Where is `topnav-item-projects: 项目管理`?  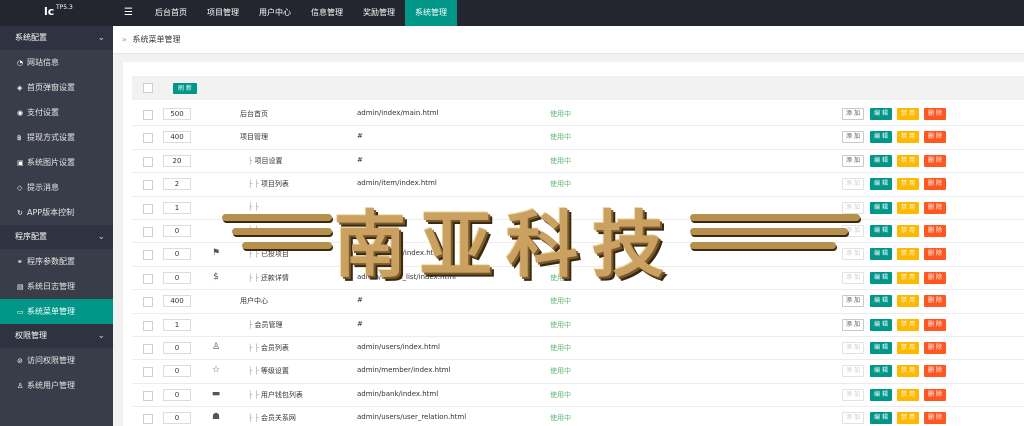 topnav-item-projects: 项目管理 is located at coordinates (223, 13).